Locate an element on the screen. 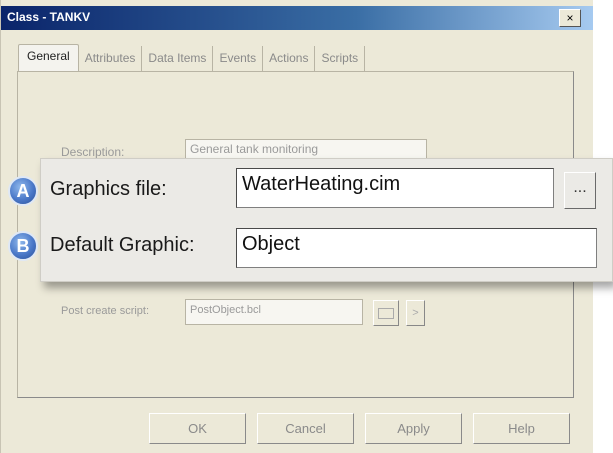 This screenshot has height=453, width=613. default-graphic-label: Default Graphic: is located at coordinates (122, 245).